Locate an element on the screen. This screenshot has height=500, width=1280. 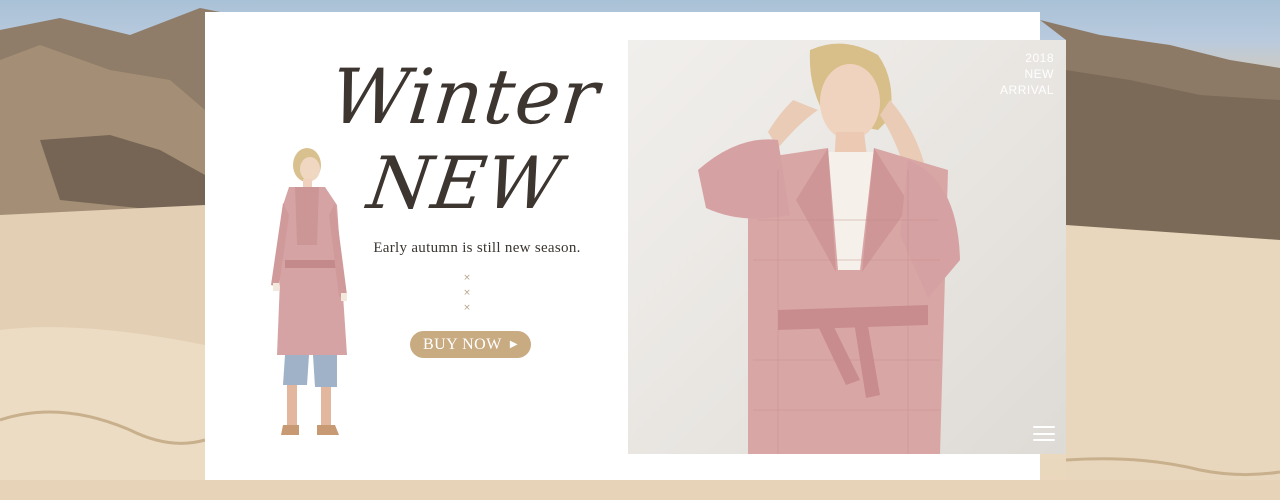
hamburger-menu-icon is located at coordinates (1044, 433).